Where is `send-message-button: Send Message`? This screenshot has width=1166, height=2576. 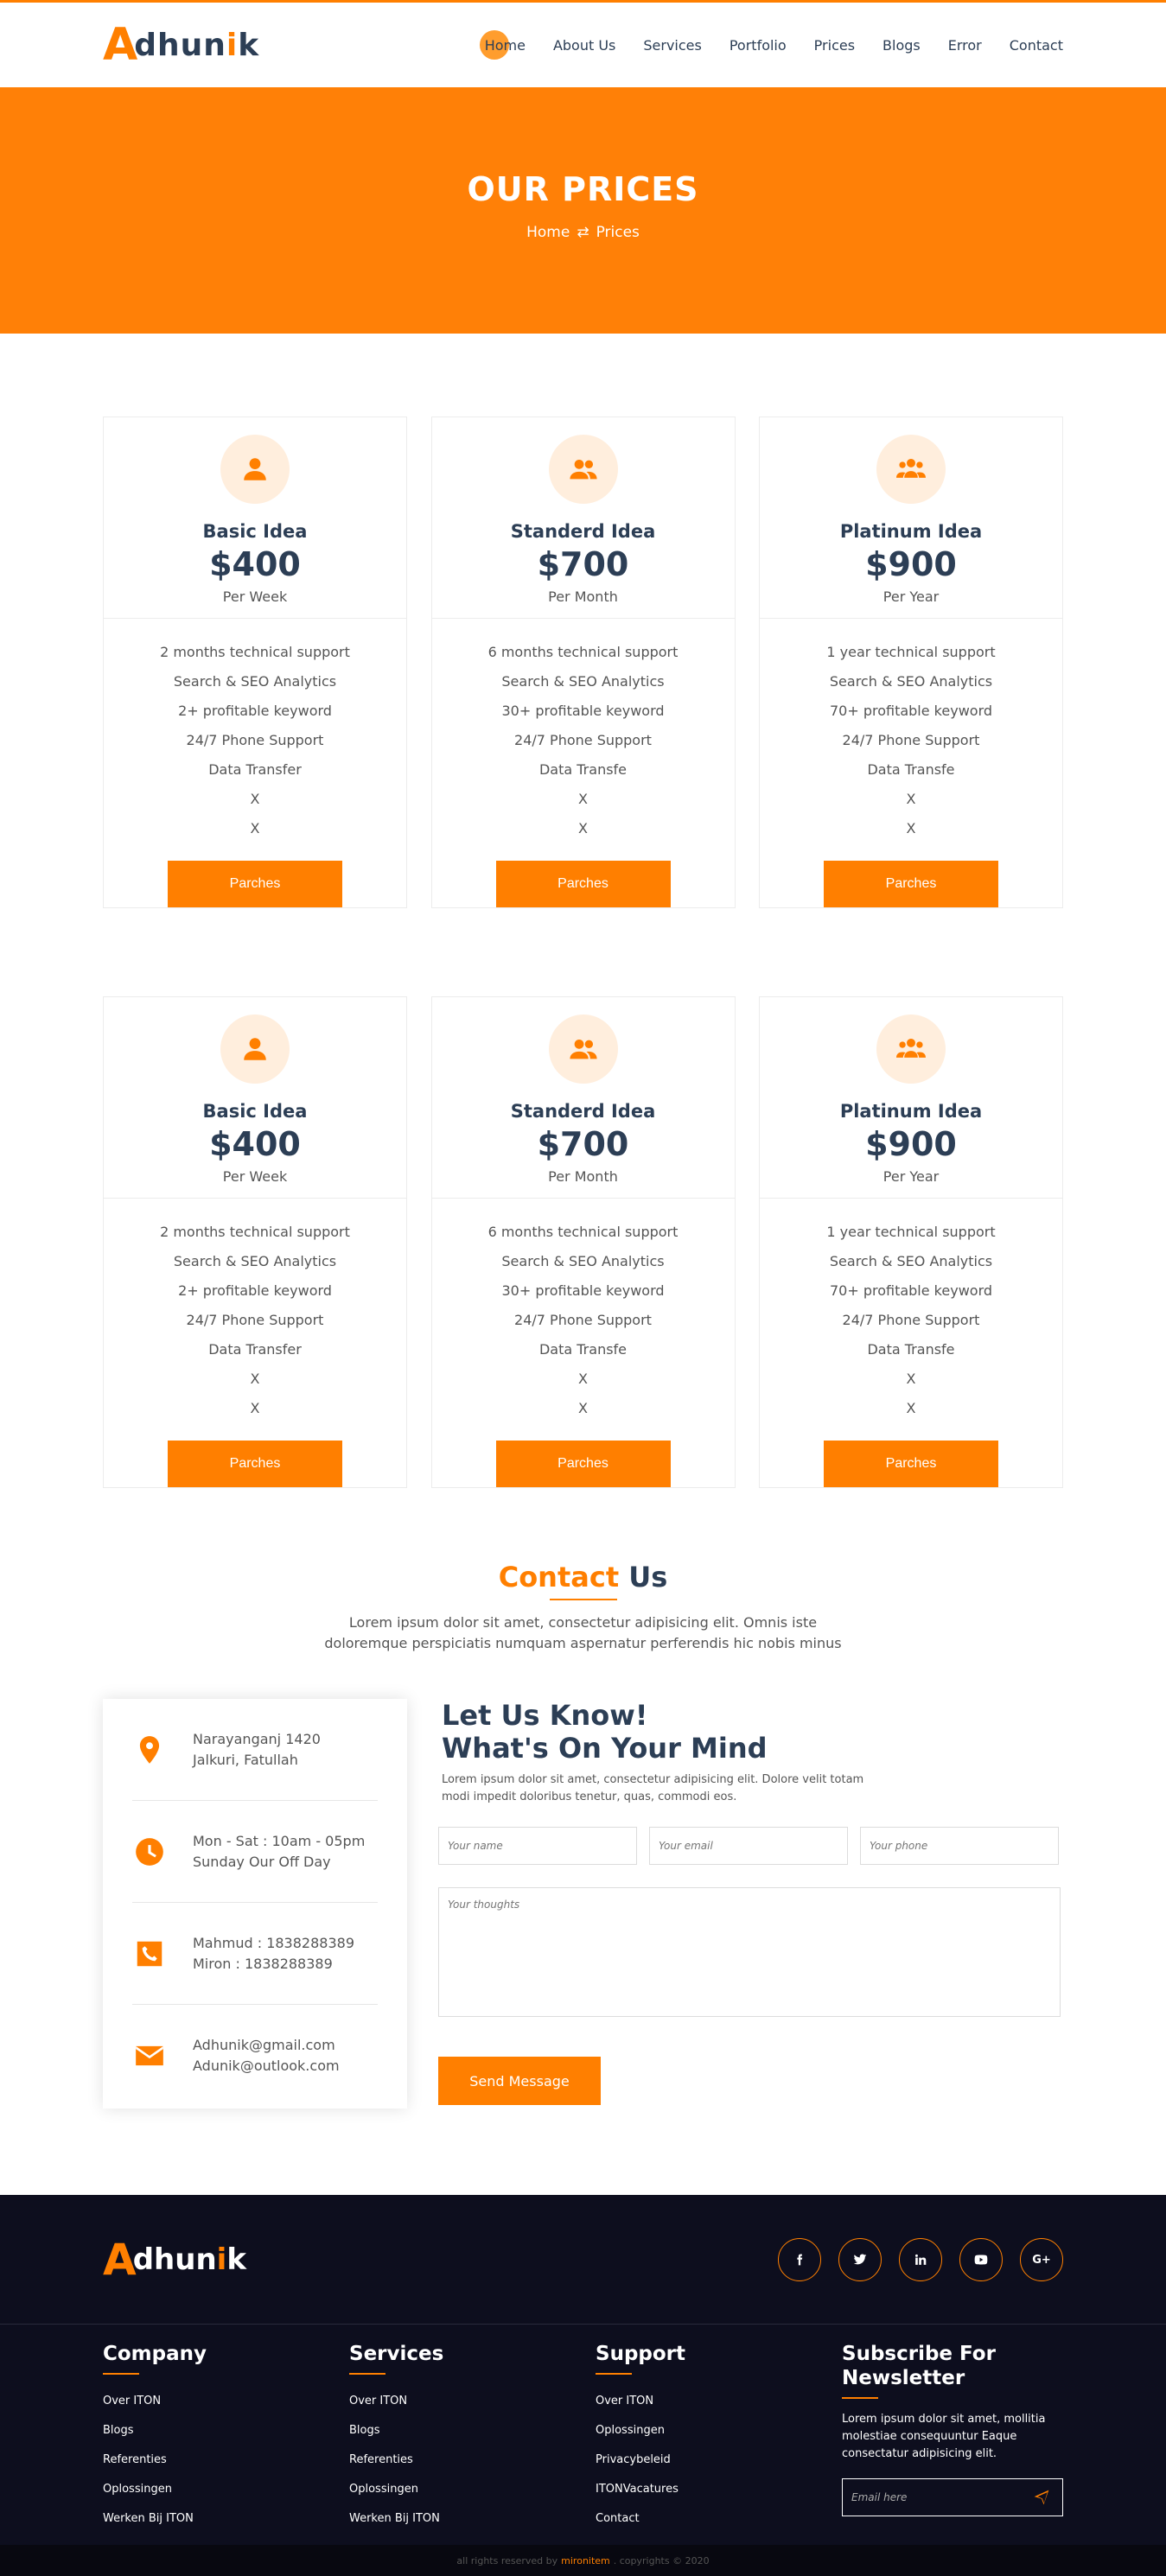
send-message-button: Send Message is located at coordinates (519, 2081).